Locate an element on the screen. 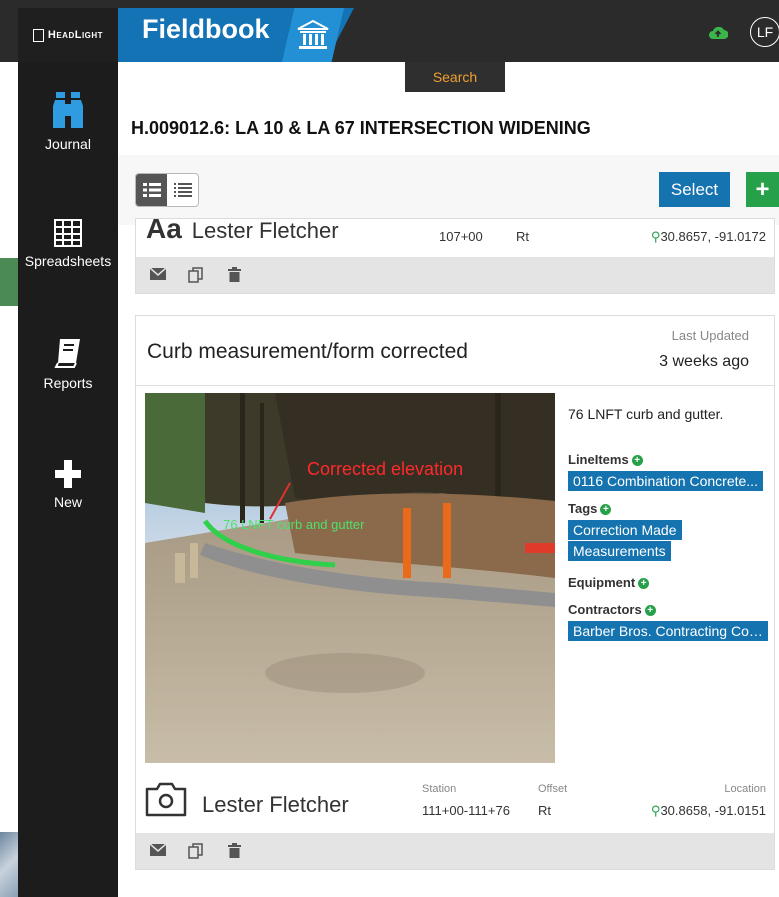  cloud-sync-icon is located at coordinates (718, 34).